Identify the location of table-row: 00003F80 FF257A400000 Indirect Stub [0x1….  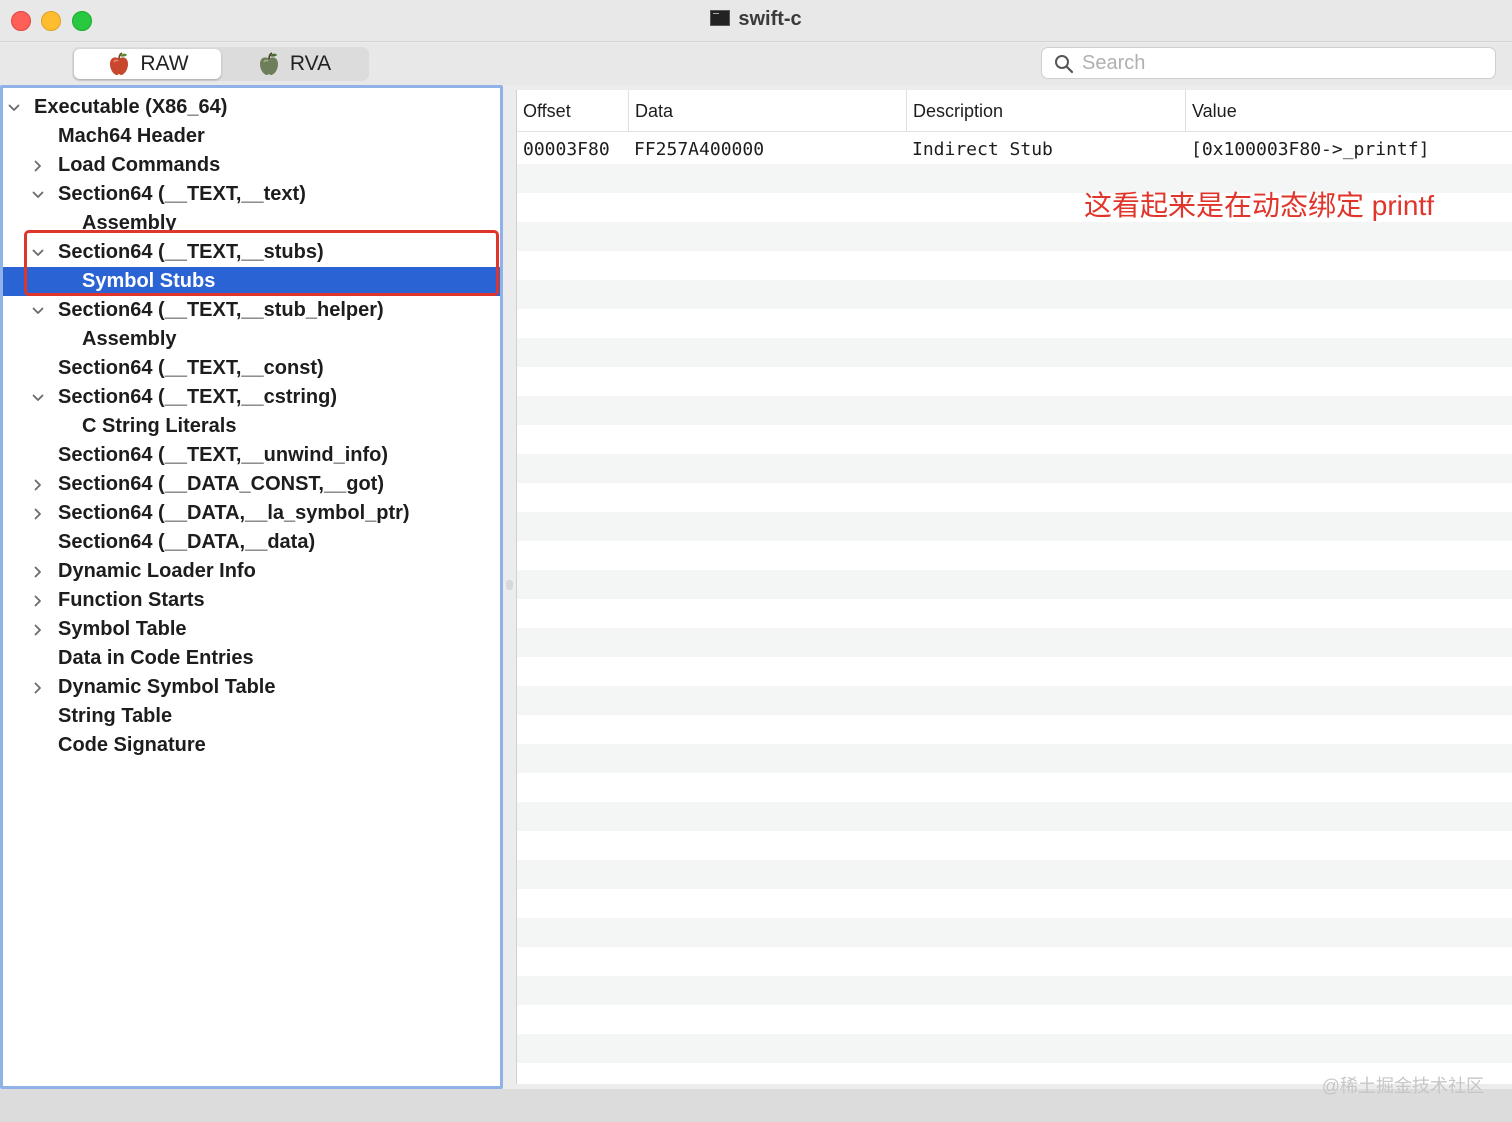
(1014, 149).